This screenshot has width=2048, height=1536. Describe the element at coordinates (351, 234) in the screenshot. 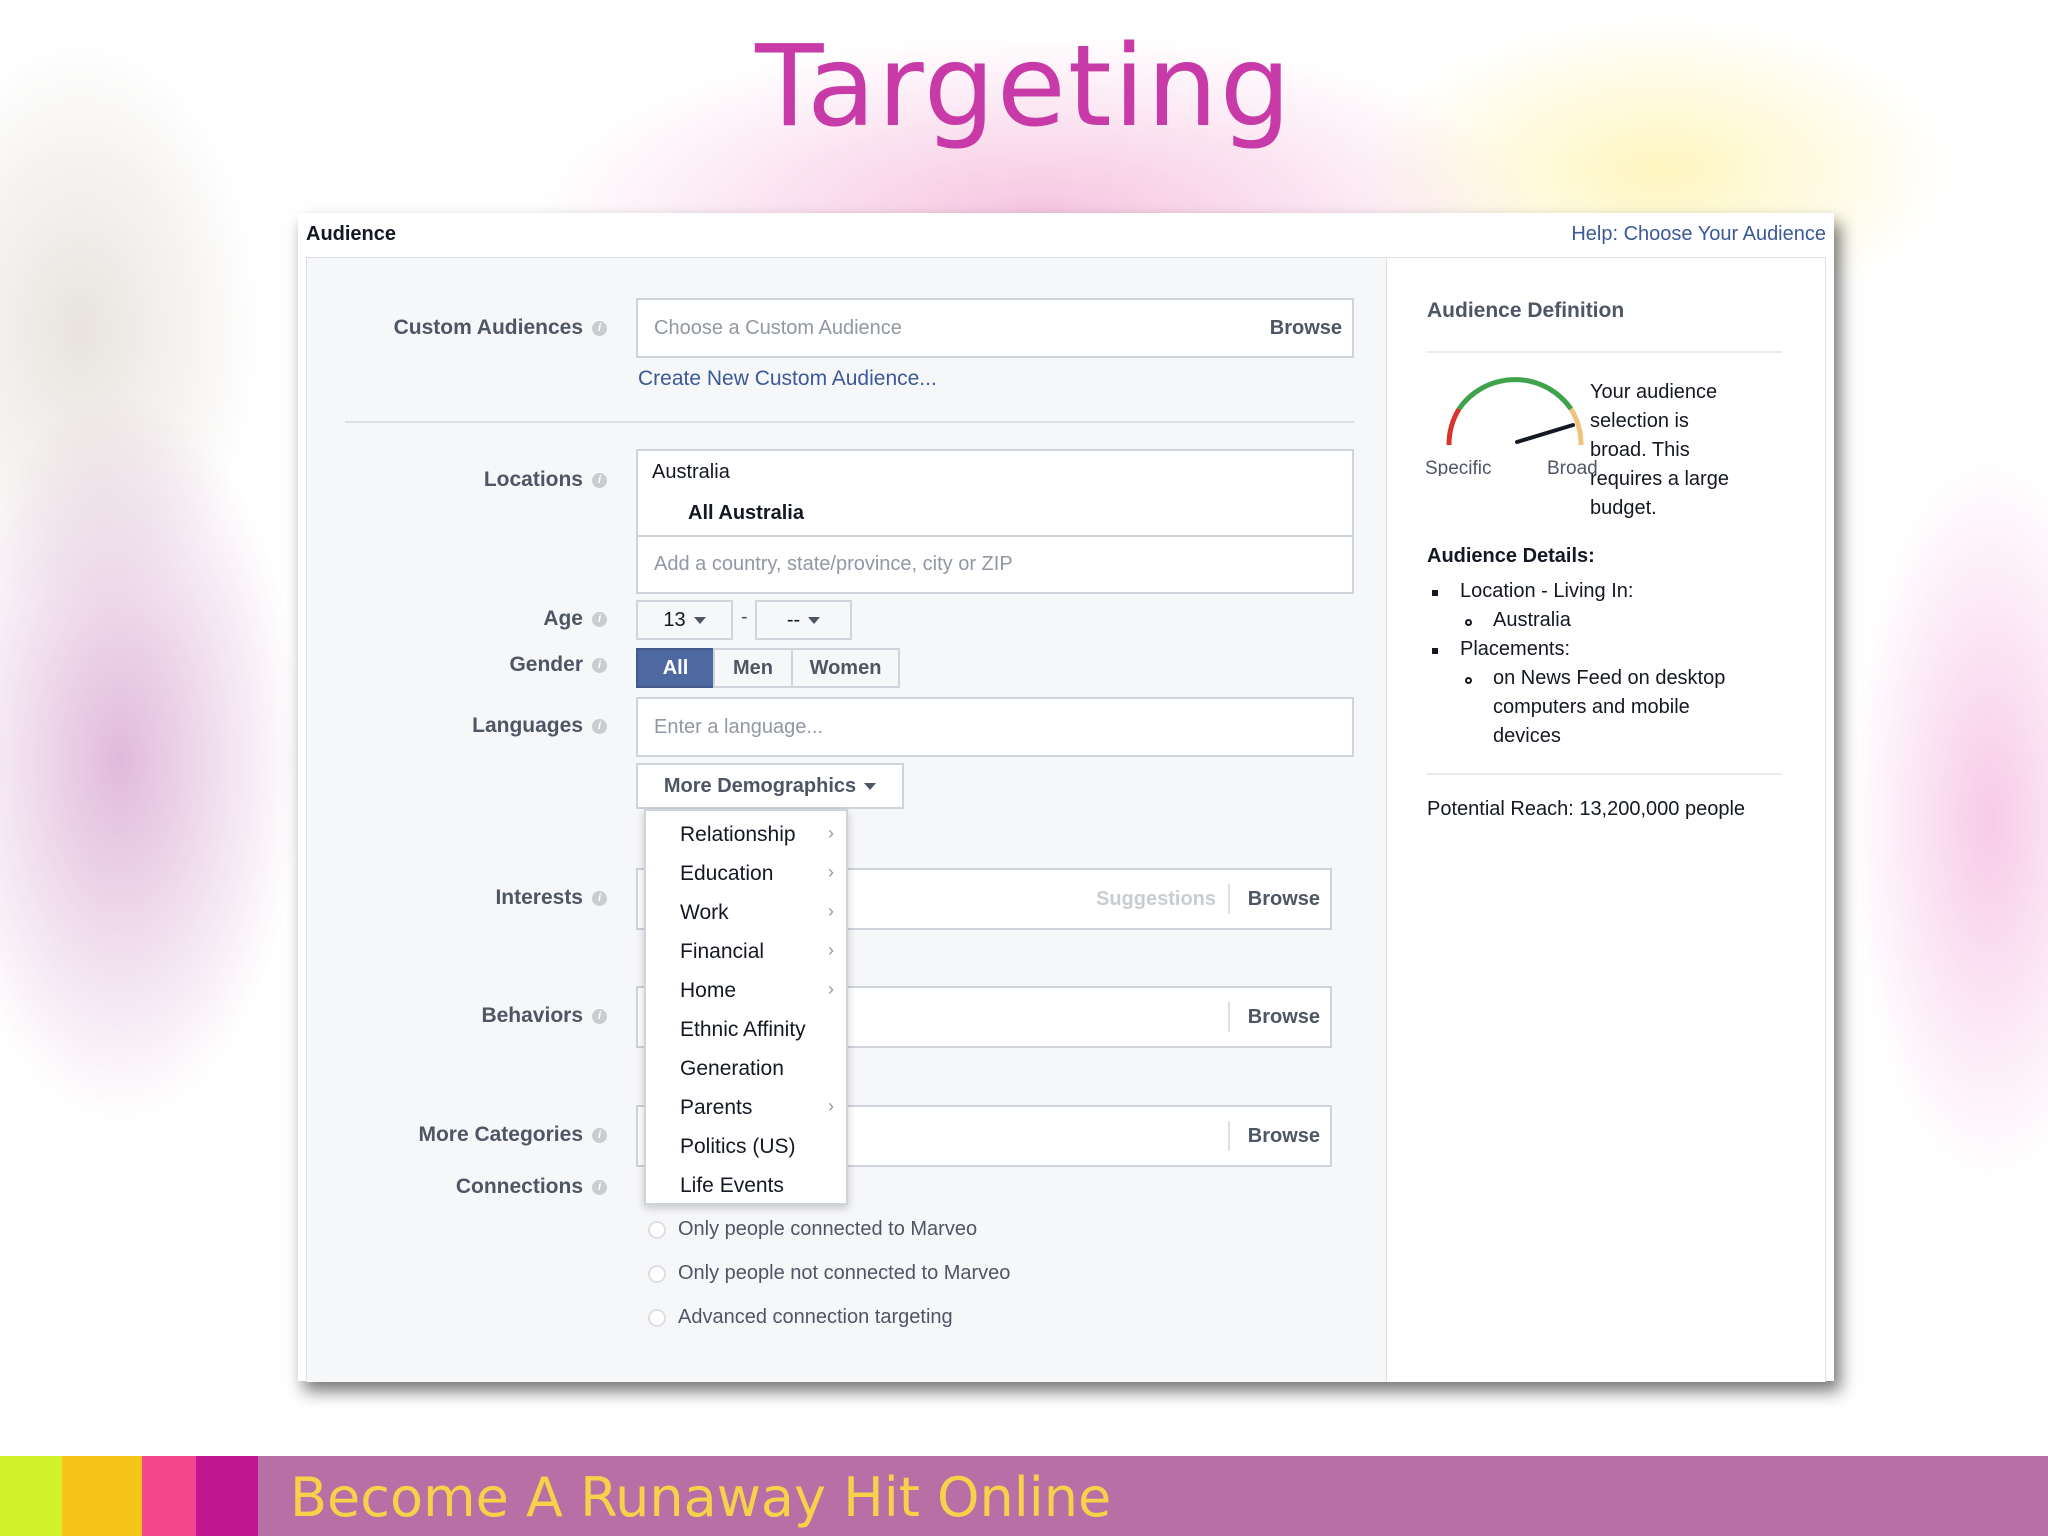

I see `panel-title: Audience` at that location.